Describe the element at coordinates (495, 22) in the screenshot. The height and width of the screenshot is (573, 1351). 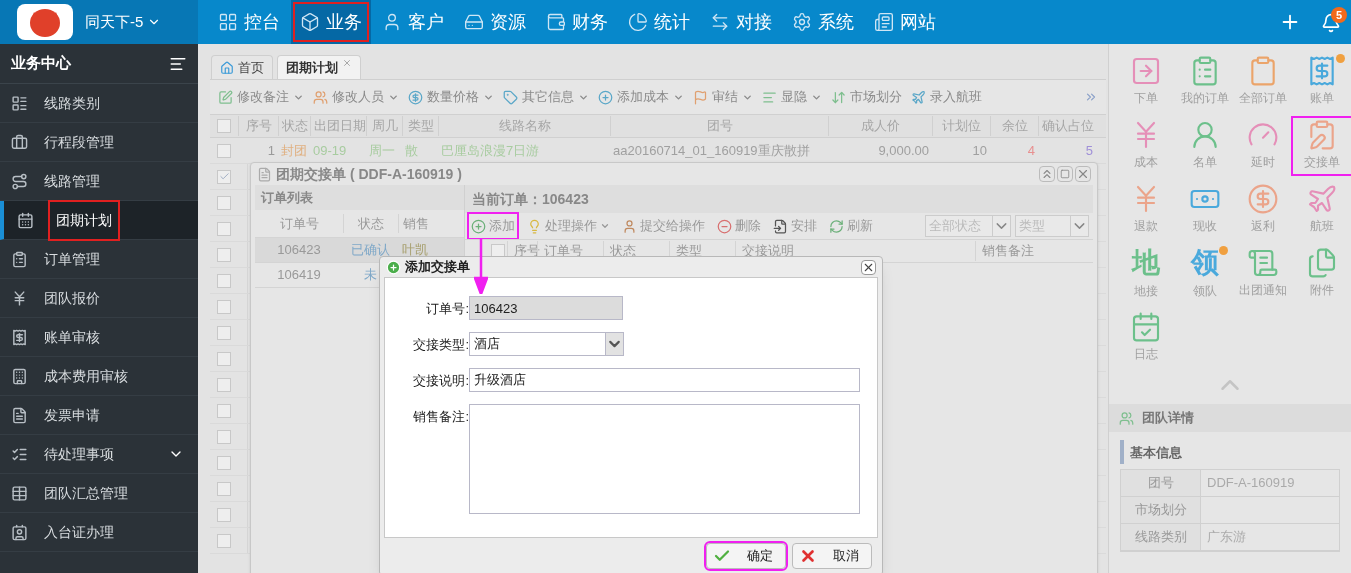
I see `nav-tab: 资源` at that location.